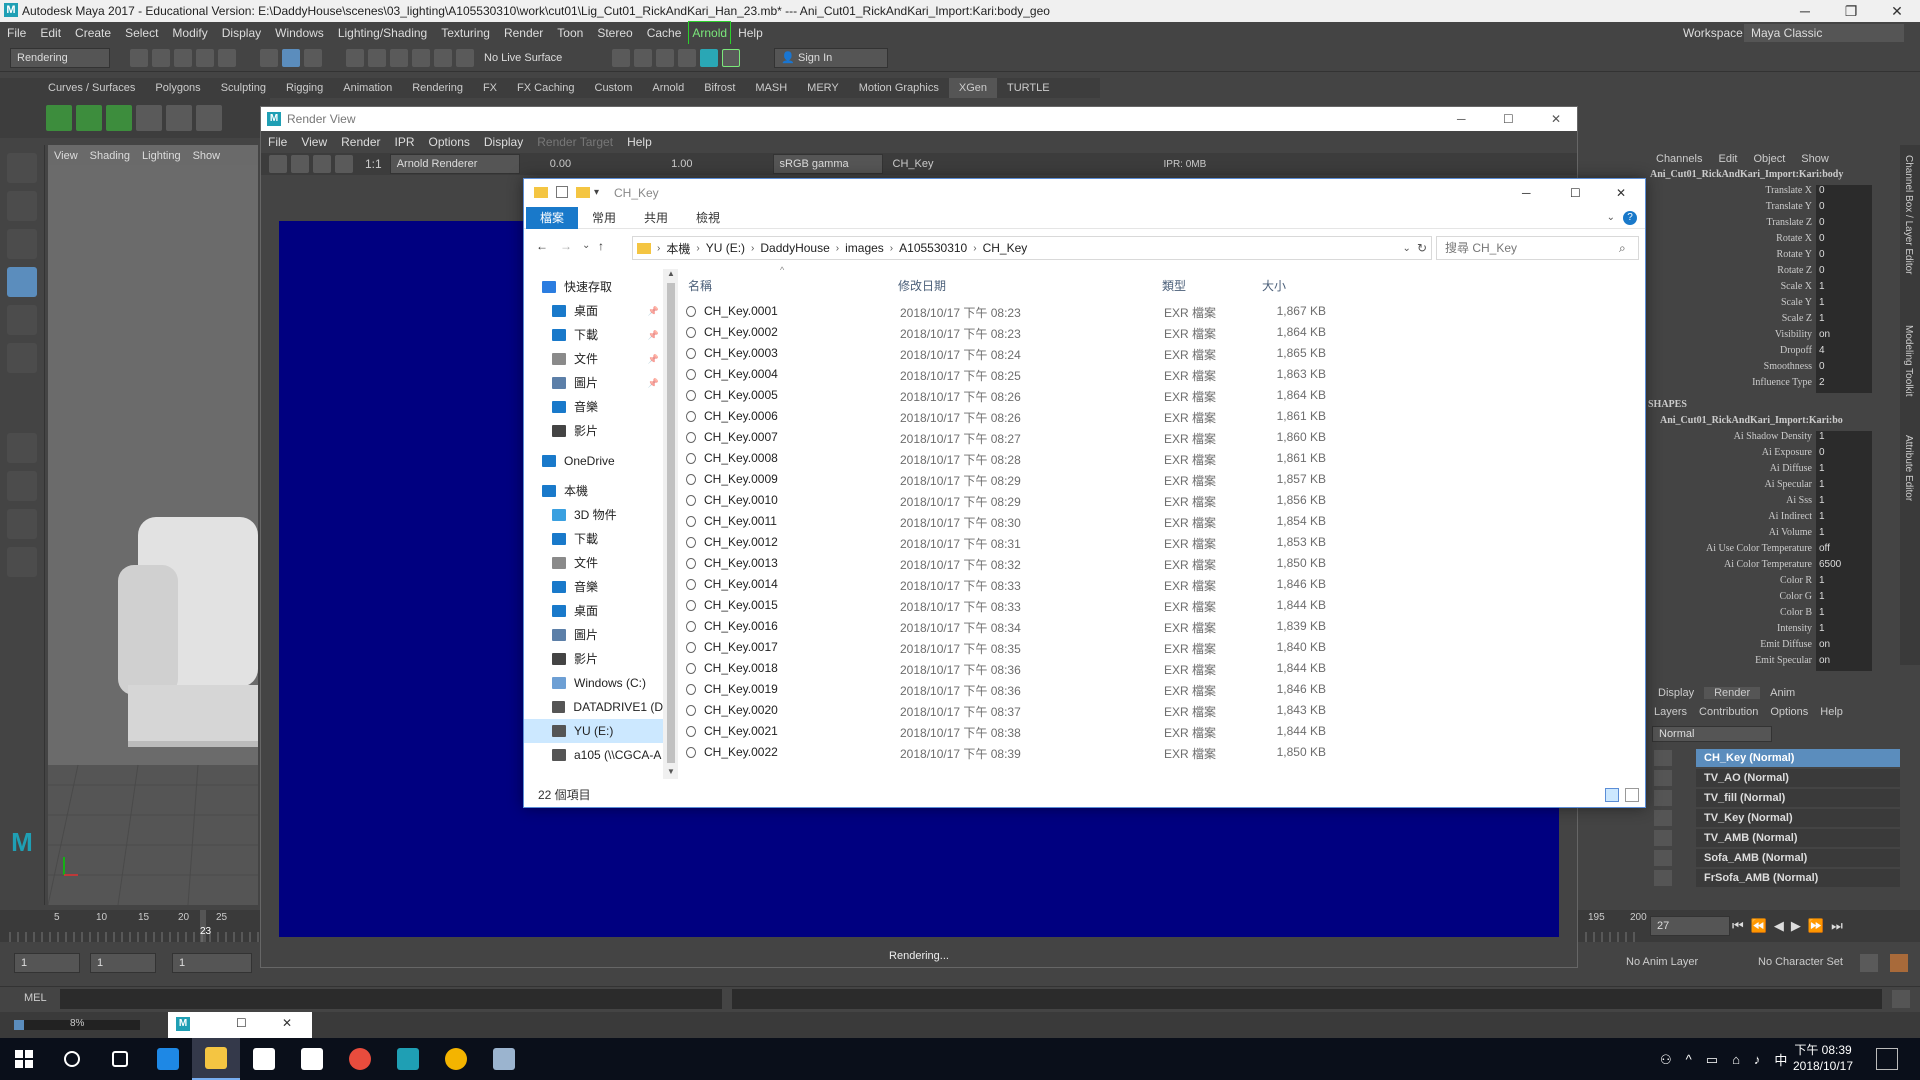  What do you see at coordinates (1728, 712) in the screenshot?
I see `layer-menu-contribution: Contribution` at bounding box center [1728, 712].